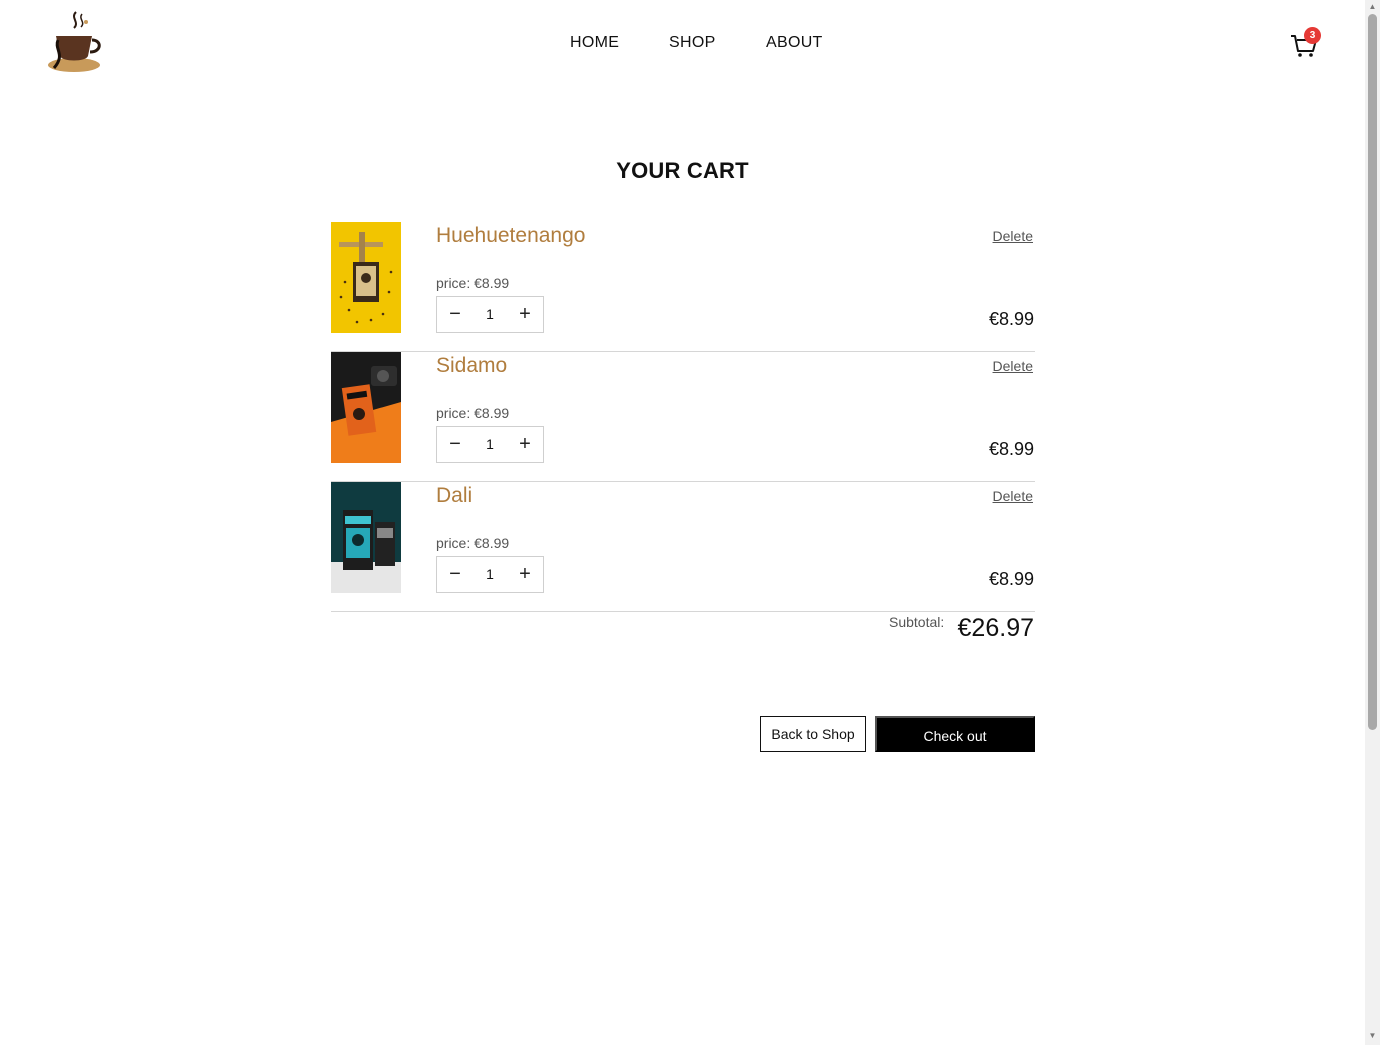 This screenshot has height=1045, width=1380. What do you see at coordinates (1372, 7) in the screenshot?
I see `scroll-up-icon: ▲` at bounding box center [1372, 7].